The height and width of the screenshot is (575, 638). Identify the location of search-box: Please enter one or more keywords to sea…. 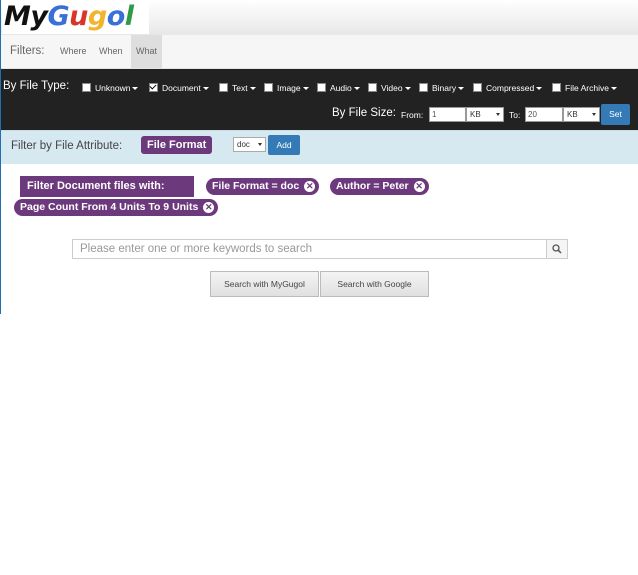
(320, 249).